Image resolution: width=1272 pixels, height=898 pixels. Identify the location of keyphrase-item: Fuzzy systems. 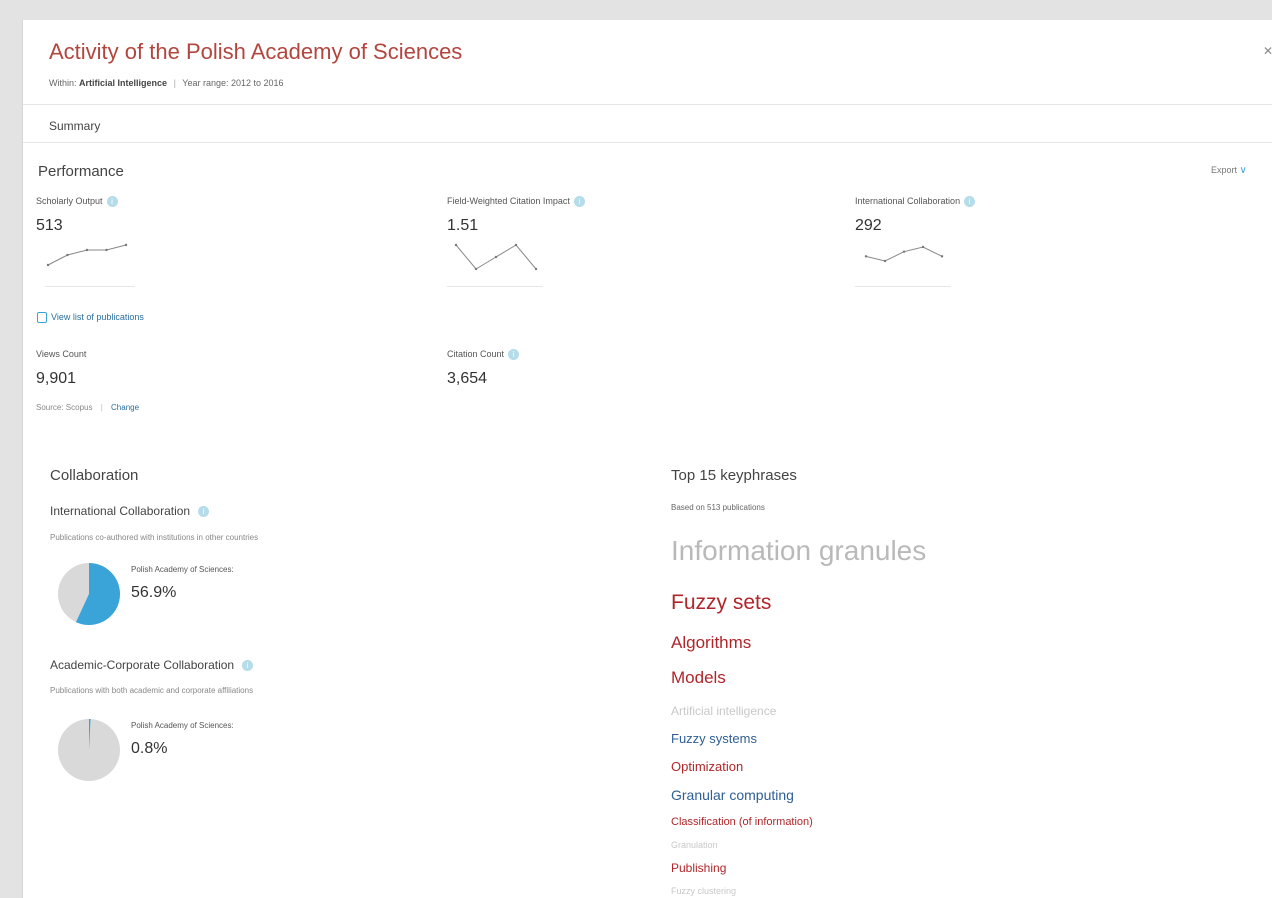
(714, 738).